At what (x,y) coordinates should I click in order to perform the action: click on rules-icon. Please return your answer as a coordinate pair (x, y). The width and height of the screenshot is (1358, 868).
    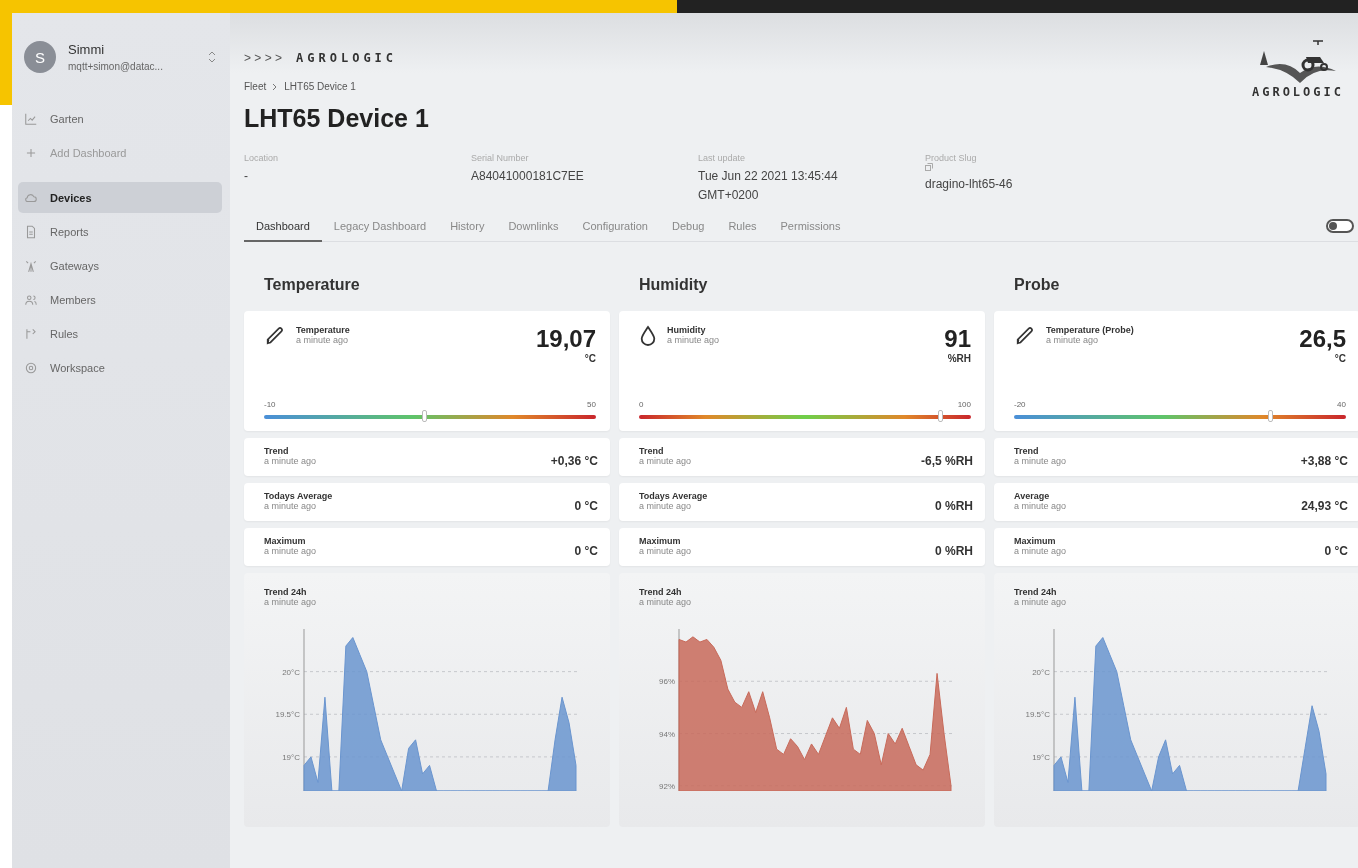
    Looking at the image, I should click on (31, 333).